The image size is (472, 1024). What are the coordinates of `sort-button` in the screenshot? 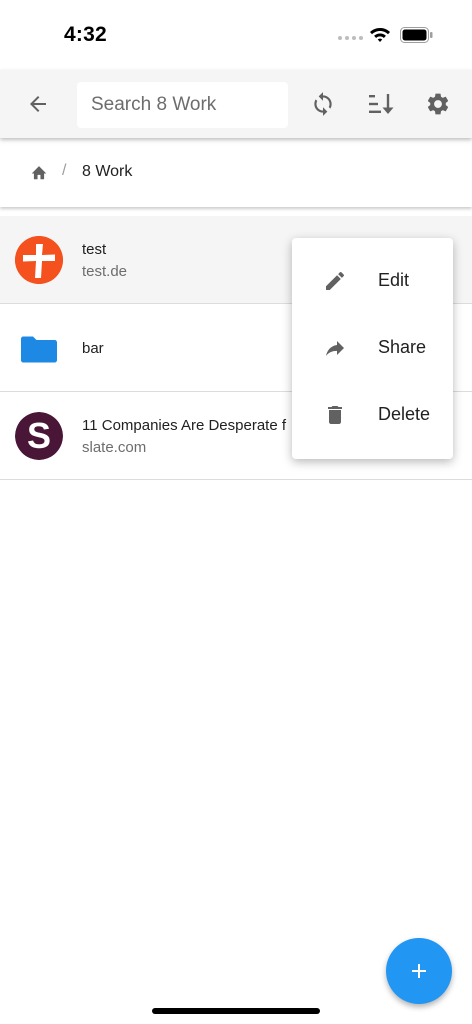 It's located at (380, 104).